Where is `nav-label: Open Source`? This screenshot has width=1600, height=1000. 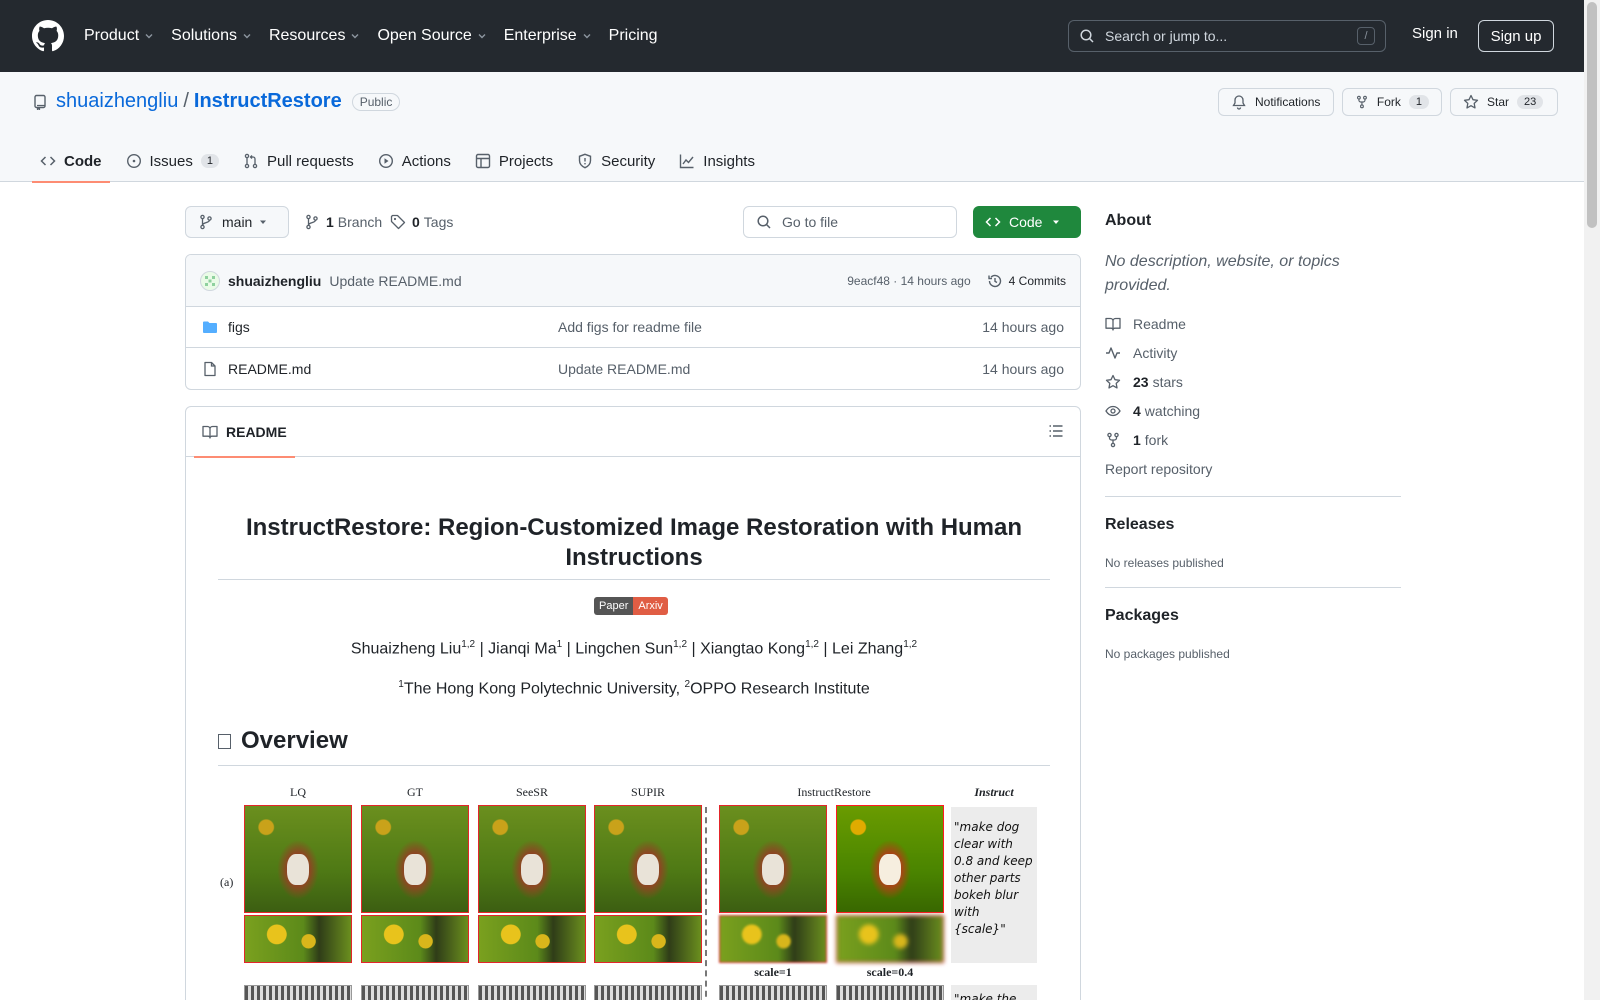
nav-label: Open Source is located at coordinates (424, 35).